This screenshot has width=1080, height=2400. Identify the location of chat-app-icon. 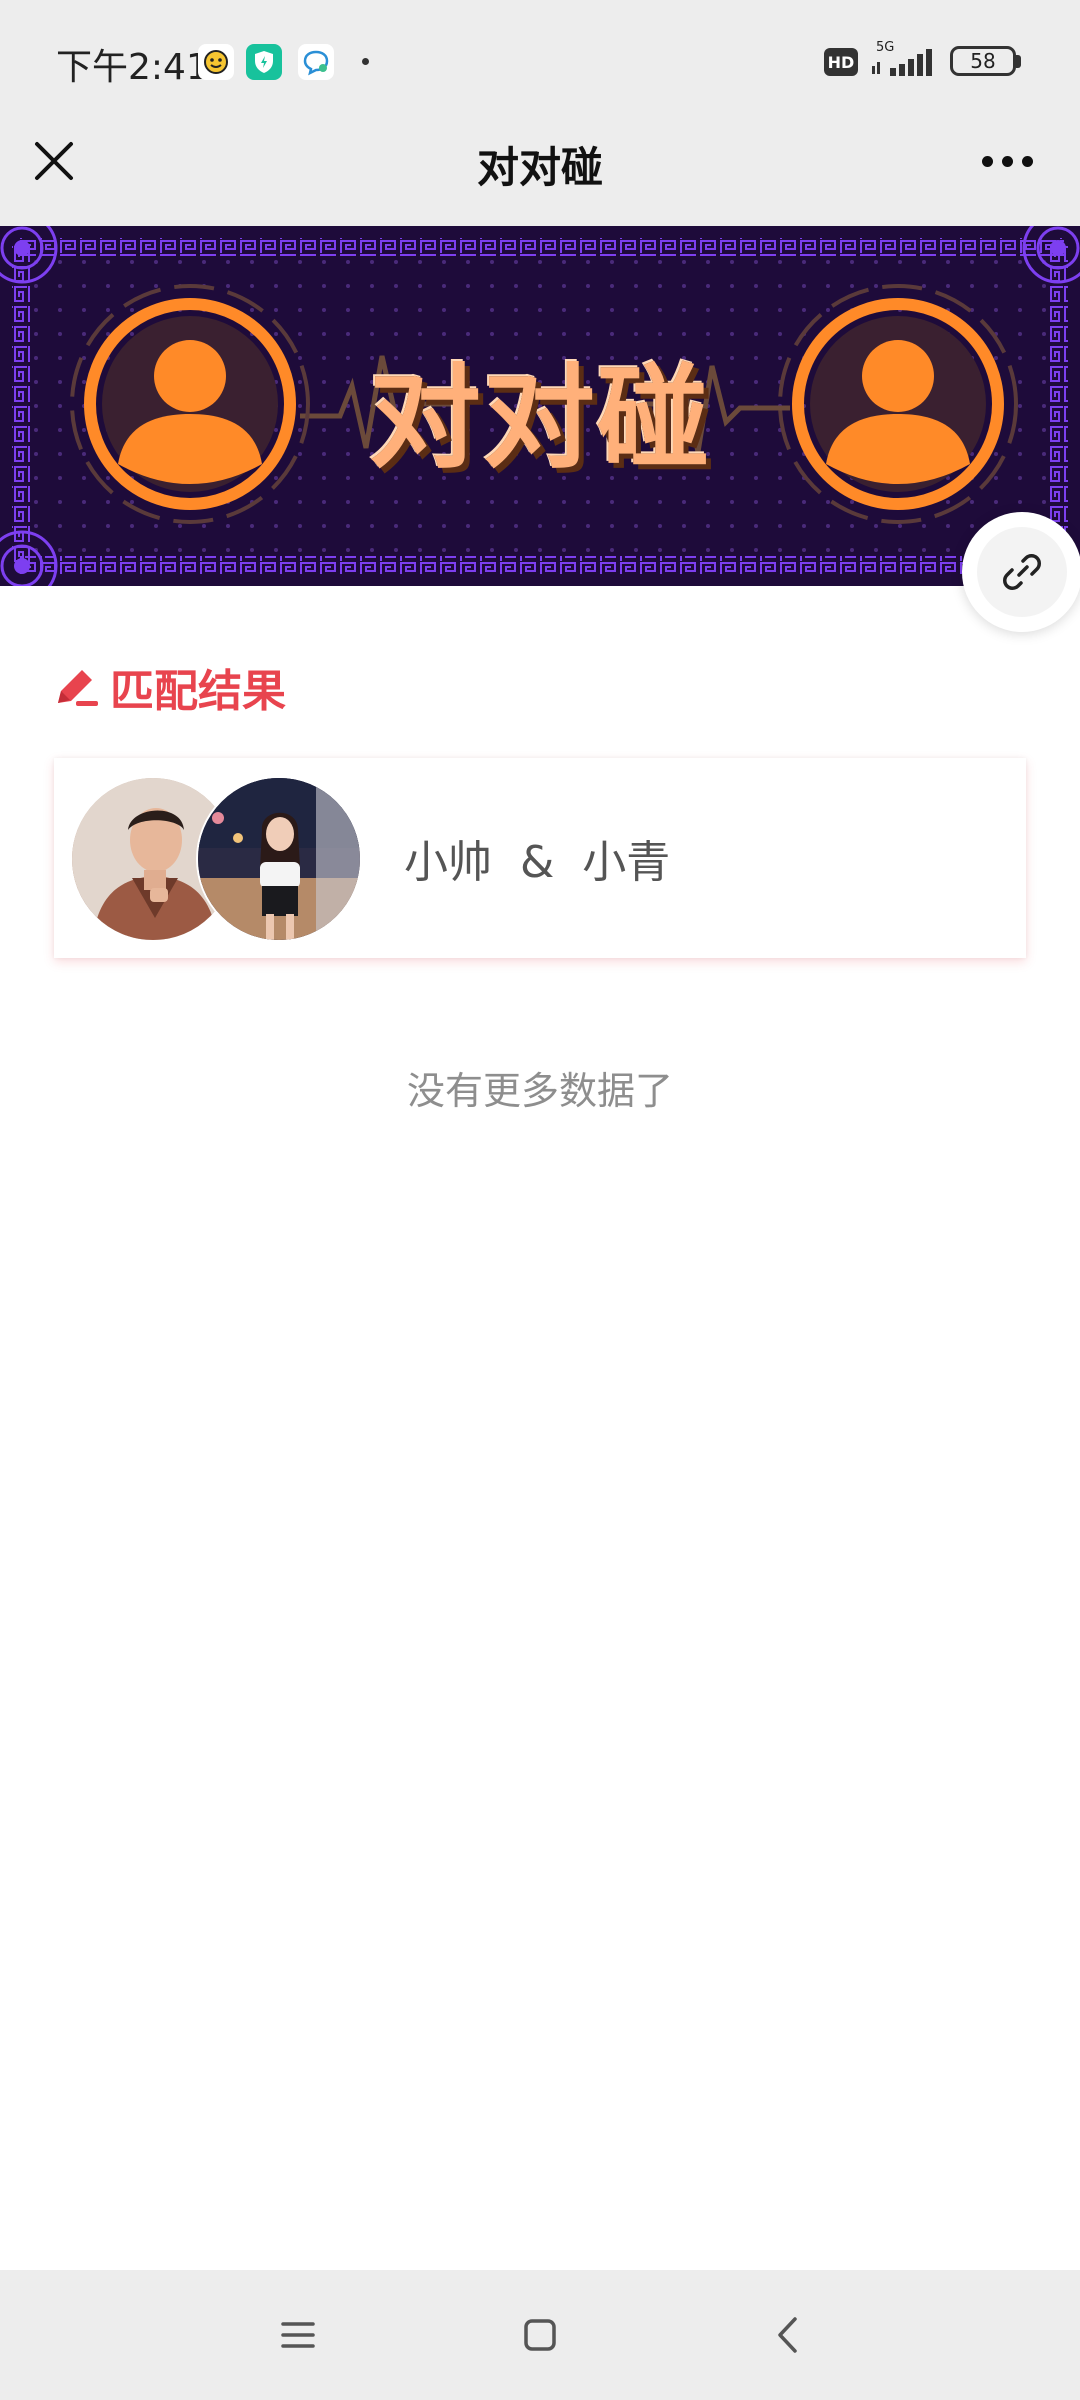
(316, 62).